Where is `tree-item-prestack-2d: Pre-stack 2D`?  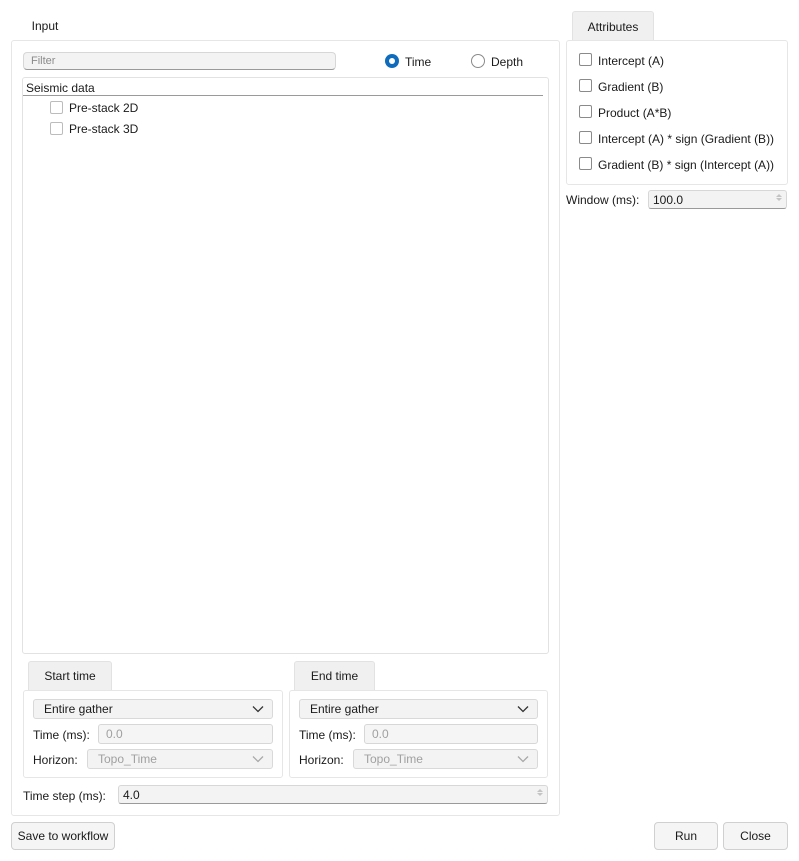
tree-item-prestack-2d: Pre-stack 2D is located at coordinates (103, 108).